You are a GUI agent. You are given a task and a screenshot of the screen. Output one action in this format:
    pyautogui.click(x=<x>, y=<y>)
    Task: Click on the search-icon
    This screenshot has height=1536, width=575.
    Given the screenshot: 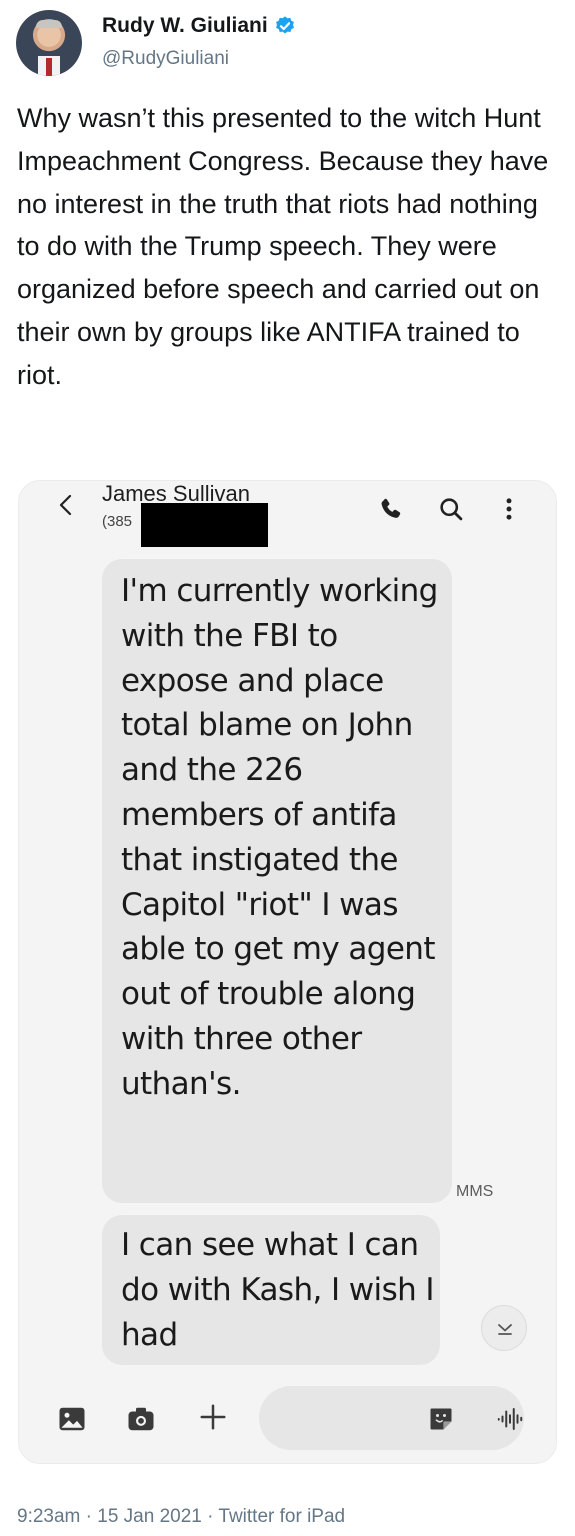 What is the action you would take?
    pyautogui.click(x=451, y=509)
    